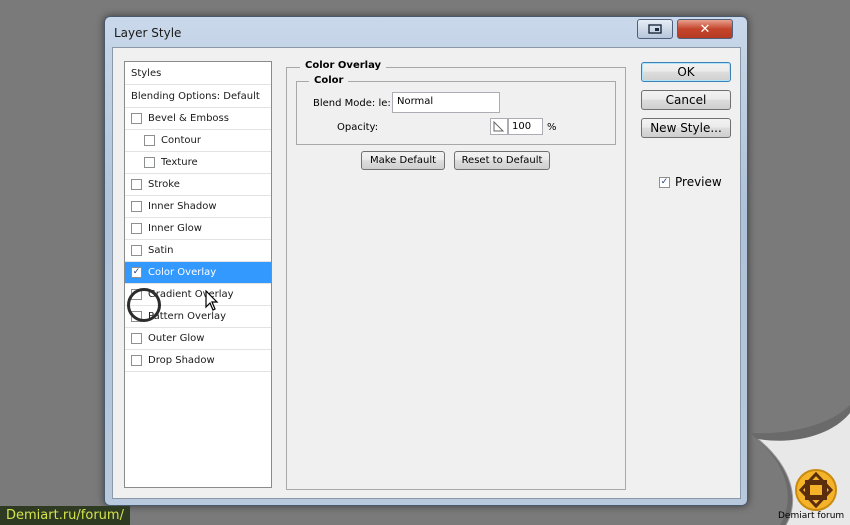  Describe the element at coordinates (144, 305) in the screenshot. I see `highlight-circle` at that location.